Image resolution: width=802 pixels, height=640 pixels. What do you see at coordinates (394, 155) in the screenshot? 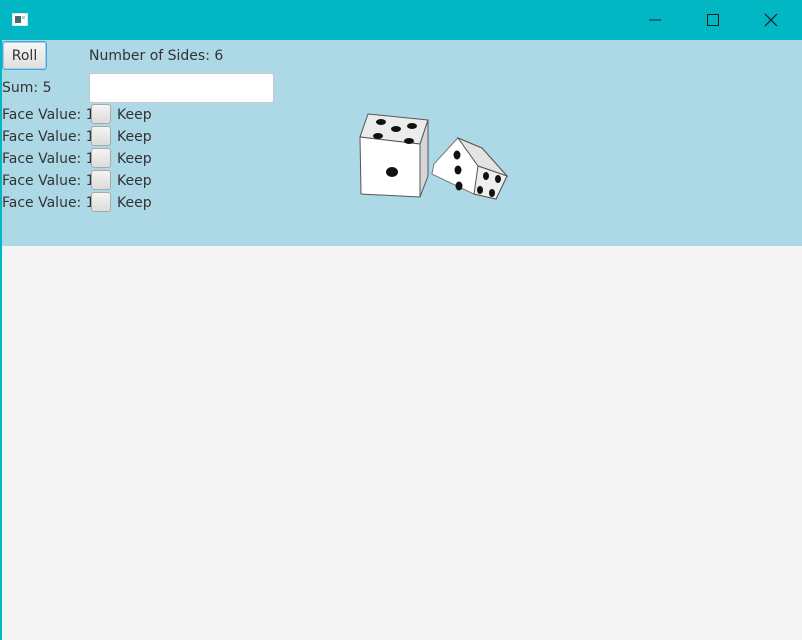
I see `die-left` at bounding box center [394, 155].